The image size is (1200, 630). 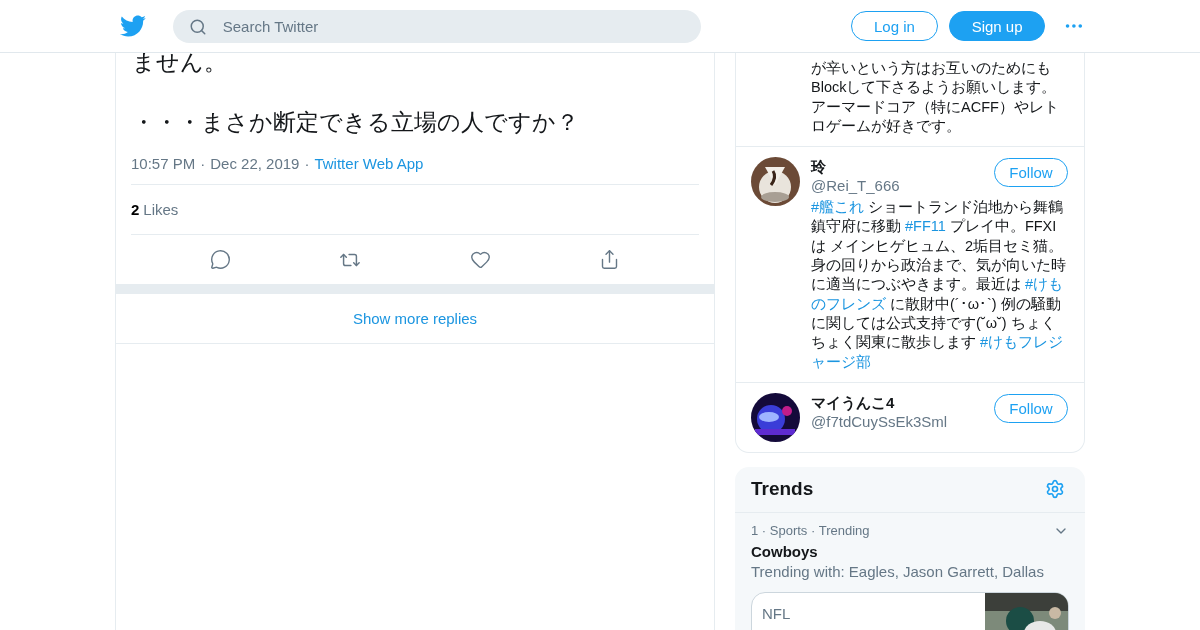 I want to click on bio-line: ロゲームが好きです。, so click(x=886, y=126).